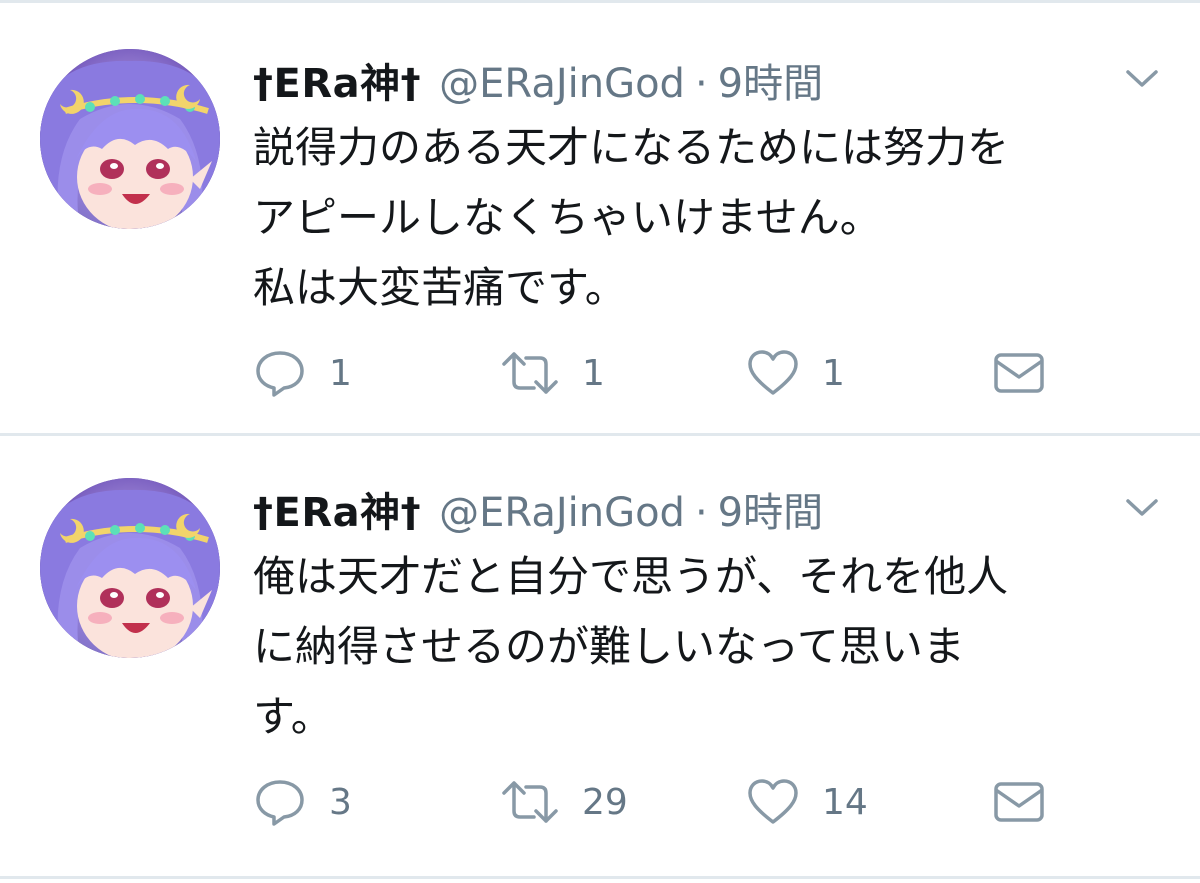 The height and width of the screenshot is (883, 1200). Describe the element at coordinates (703, 373) in the screenshot. I see `action-bar: 1 1 1` at that location.